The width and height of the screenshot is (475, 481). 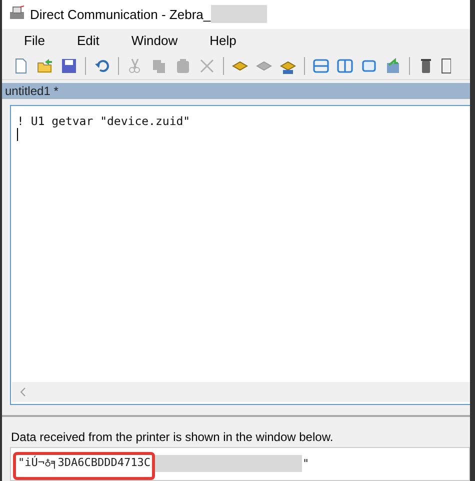 I want to click on export-icon, so click(x=393, y=65).